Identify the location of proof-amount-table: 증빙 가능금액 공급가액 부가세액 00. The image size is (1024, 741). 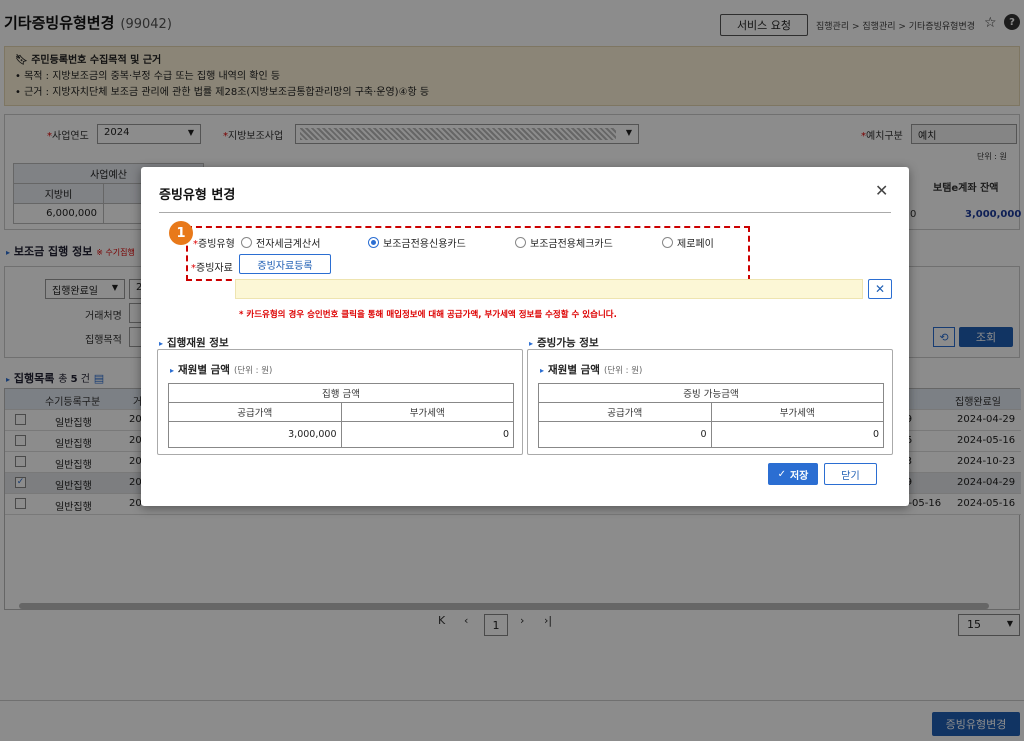
(711, 415).